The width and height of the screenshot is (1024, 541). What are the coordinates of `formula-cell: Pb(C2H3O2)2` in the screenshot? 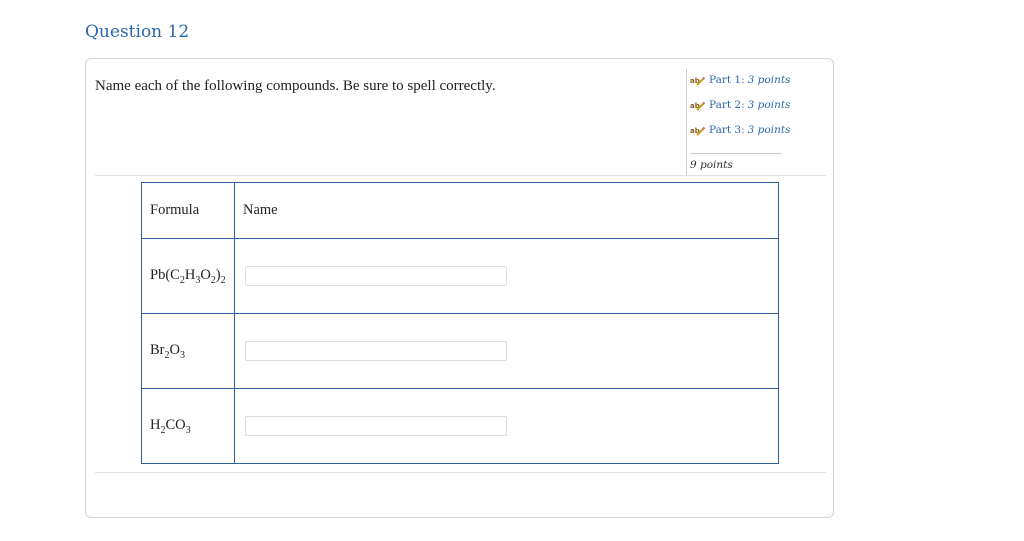 It's located at (188, 276).